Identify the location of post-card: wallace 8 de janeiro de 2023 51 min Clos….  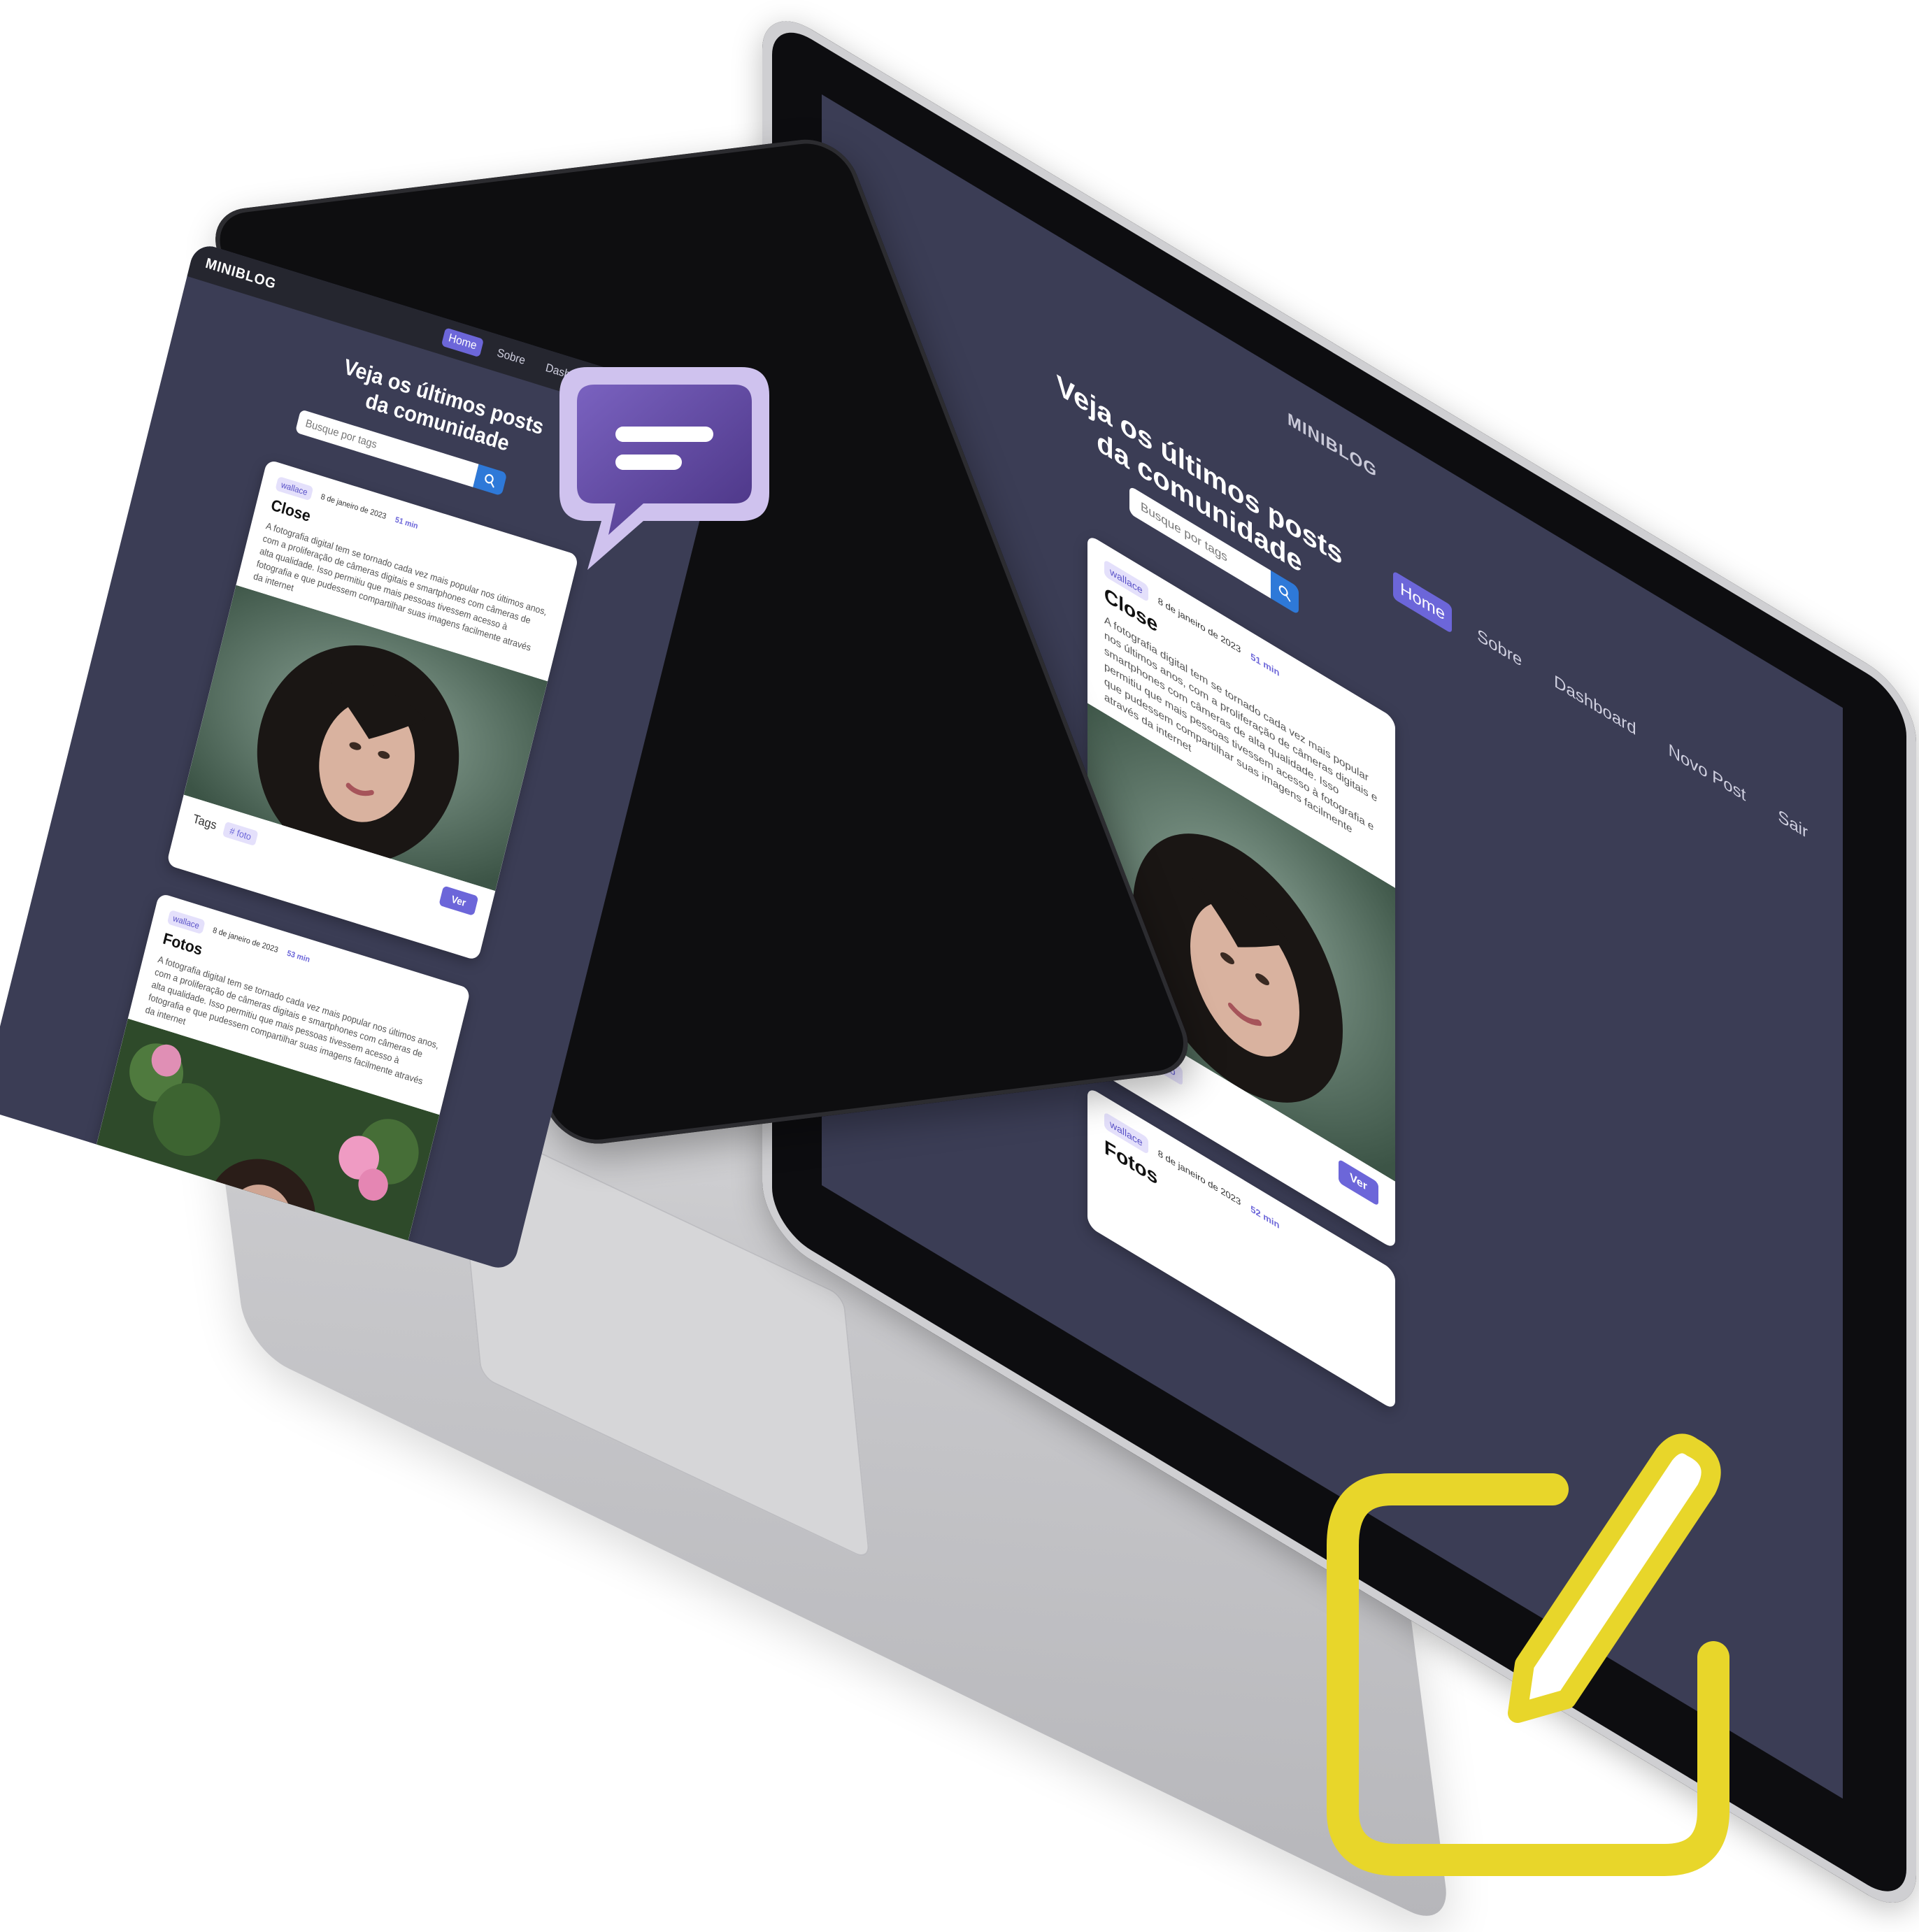
(372, 710).